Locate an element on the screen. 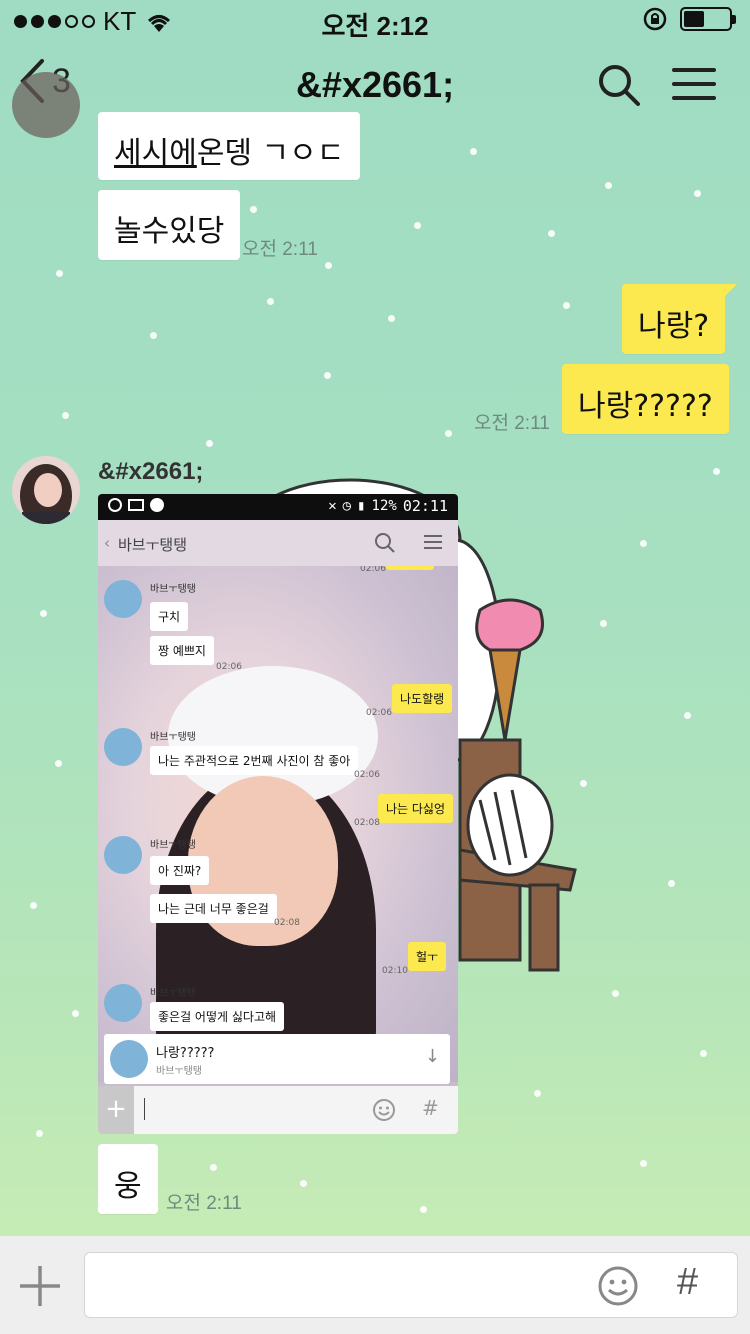  mute-icon: ✕ is located at coordinates (332, 506).